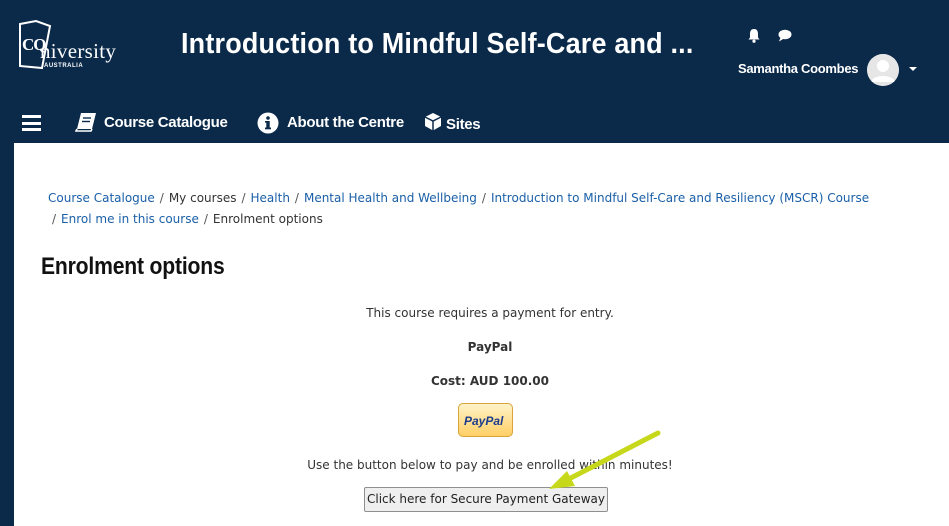  I want to click on breadcrumb-item-my-courses: My courses, so click(202, 198).